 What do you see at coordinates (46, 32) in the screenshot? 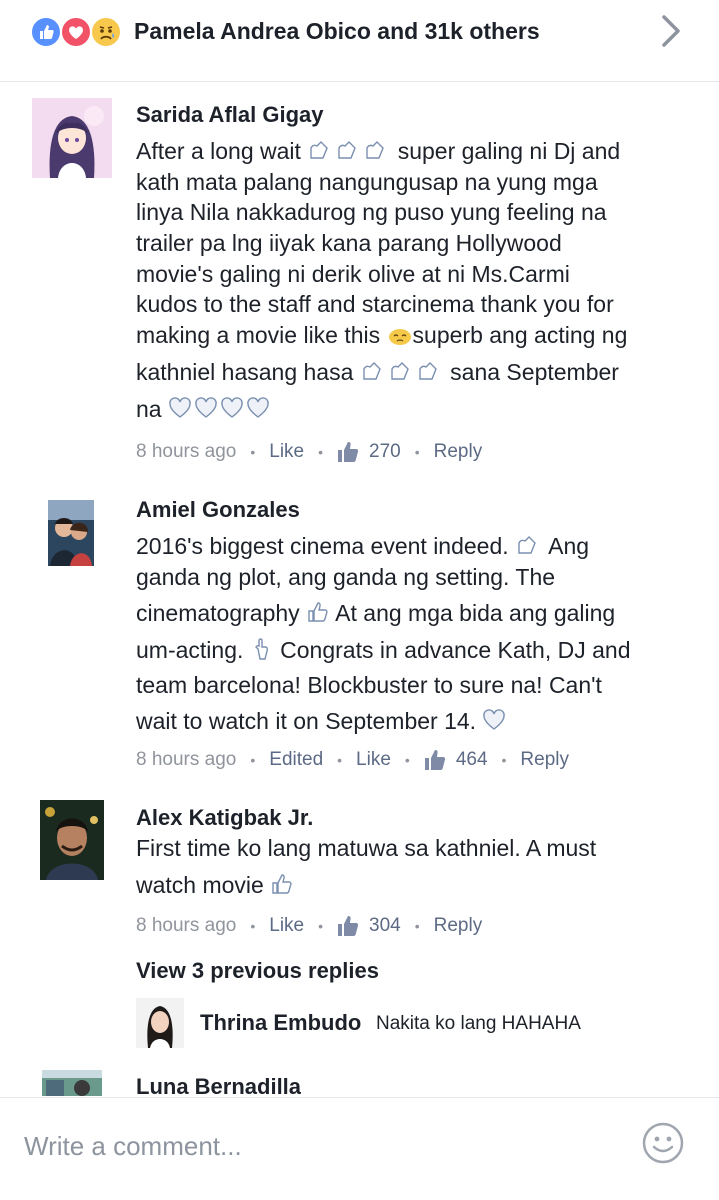
I see `like-icon` at bounding box center [46, 32].